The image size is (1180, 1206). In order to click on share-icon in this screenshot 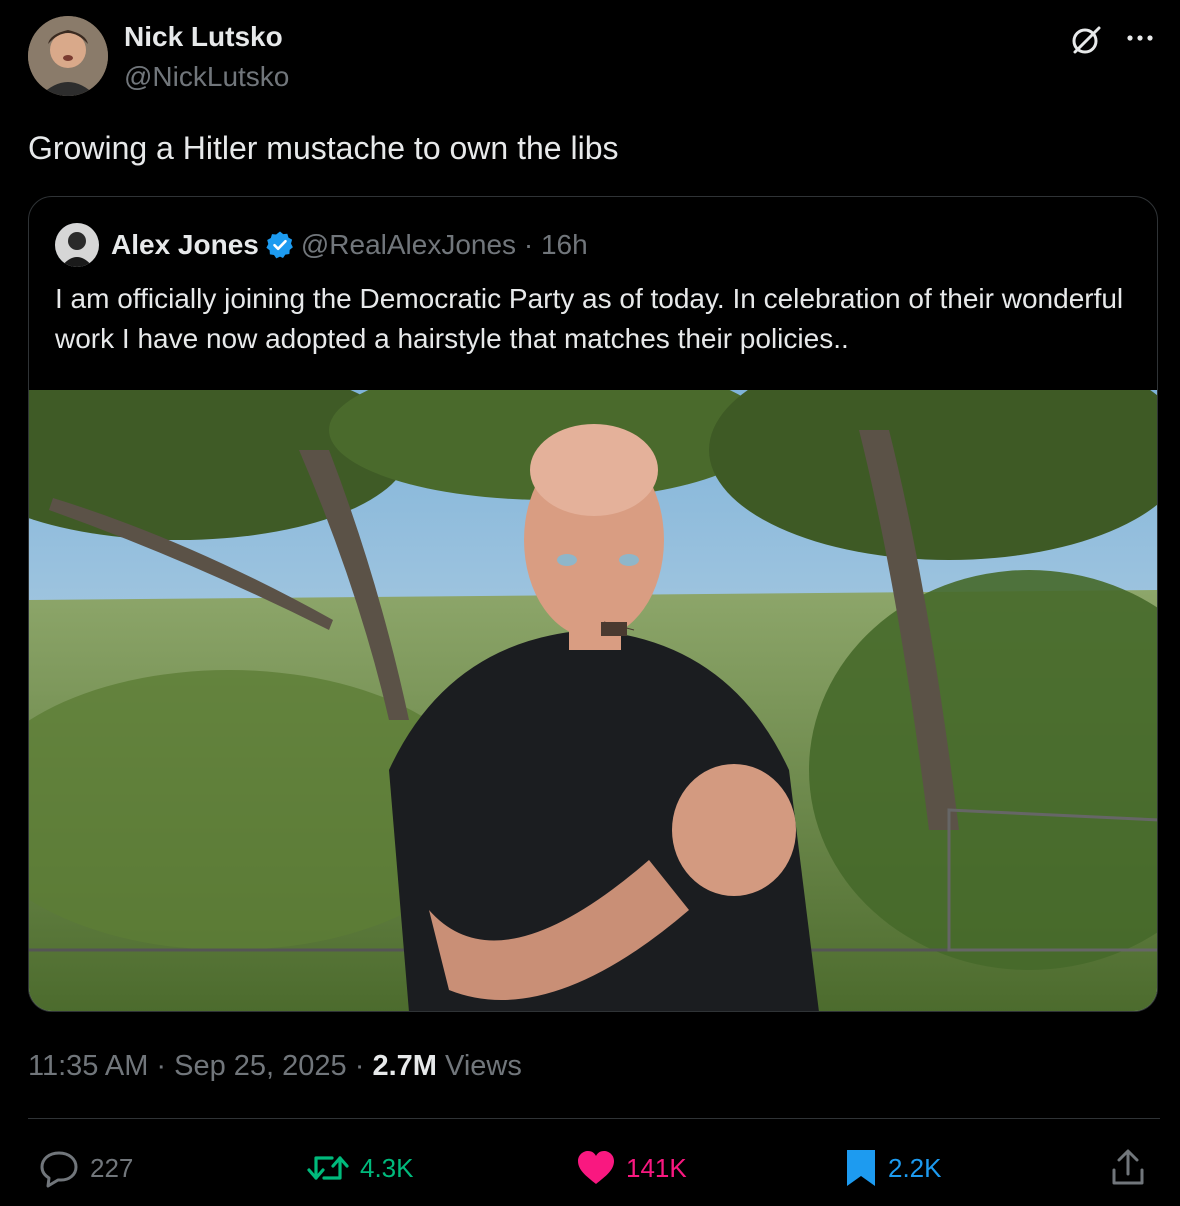, I will do `click(1128, 1168)`.